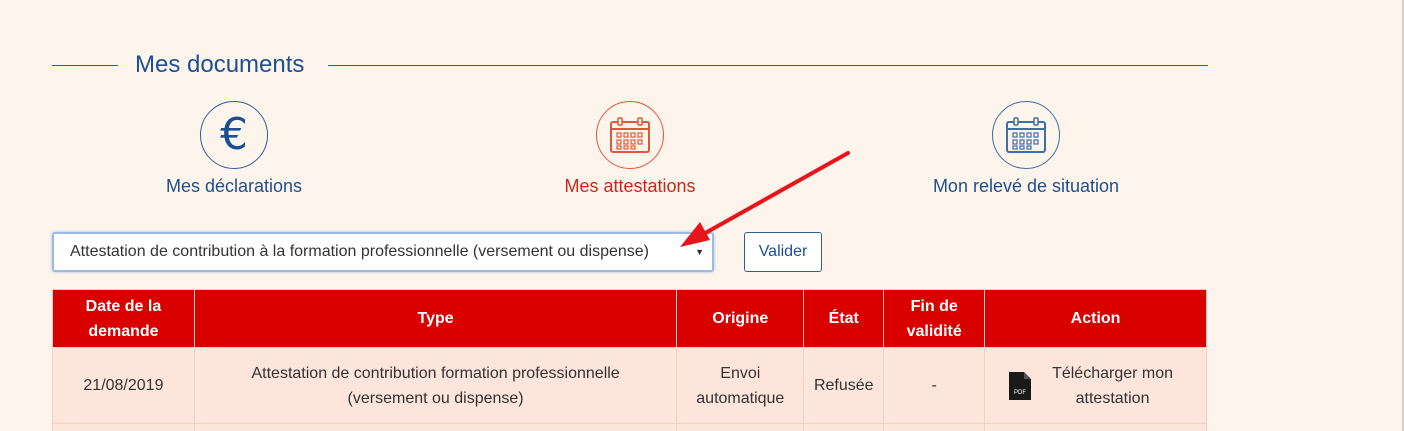  I want to click on column-header-type: Type, so click(435, 318).